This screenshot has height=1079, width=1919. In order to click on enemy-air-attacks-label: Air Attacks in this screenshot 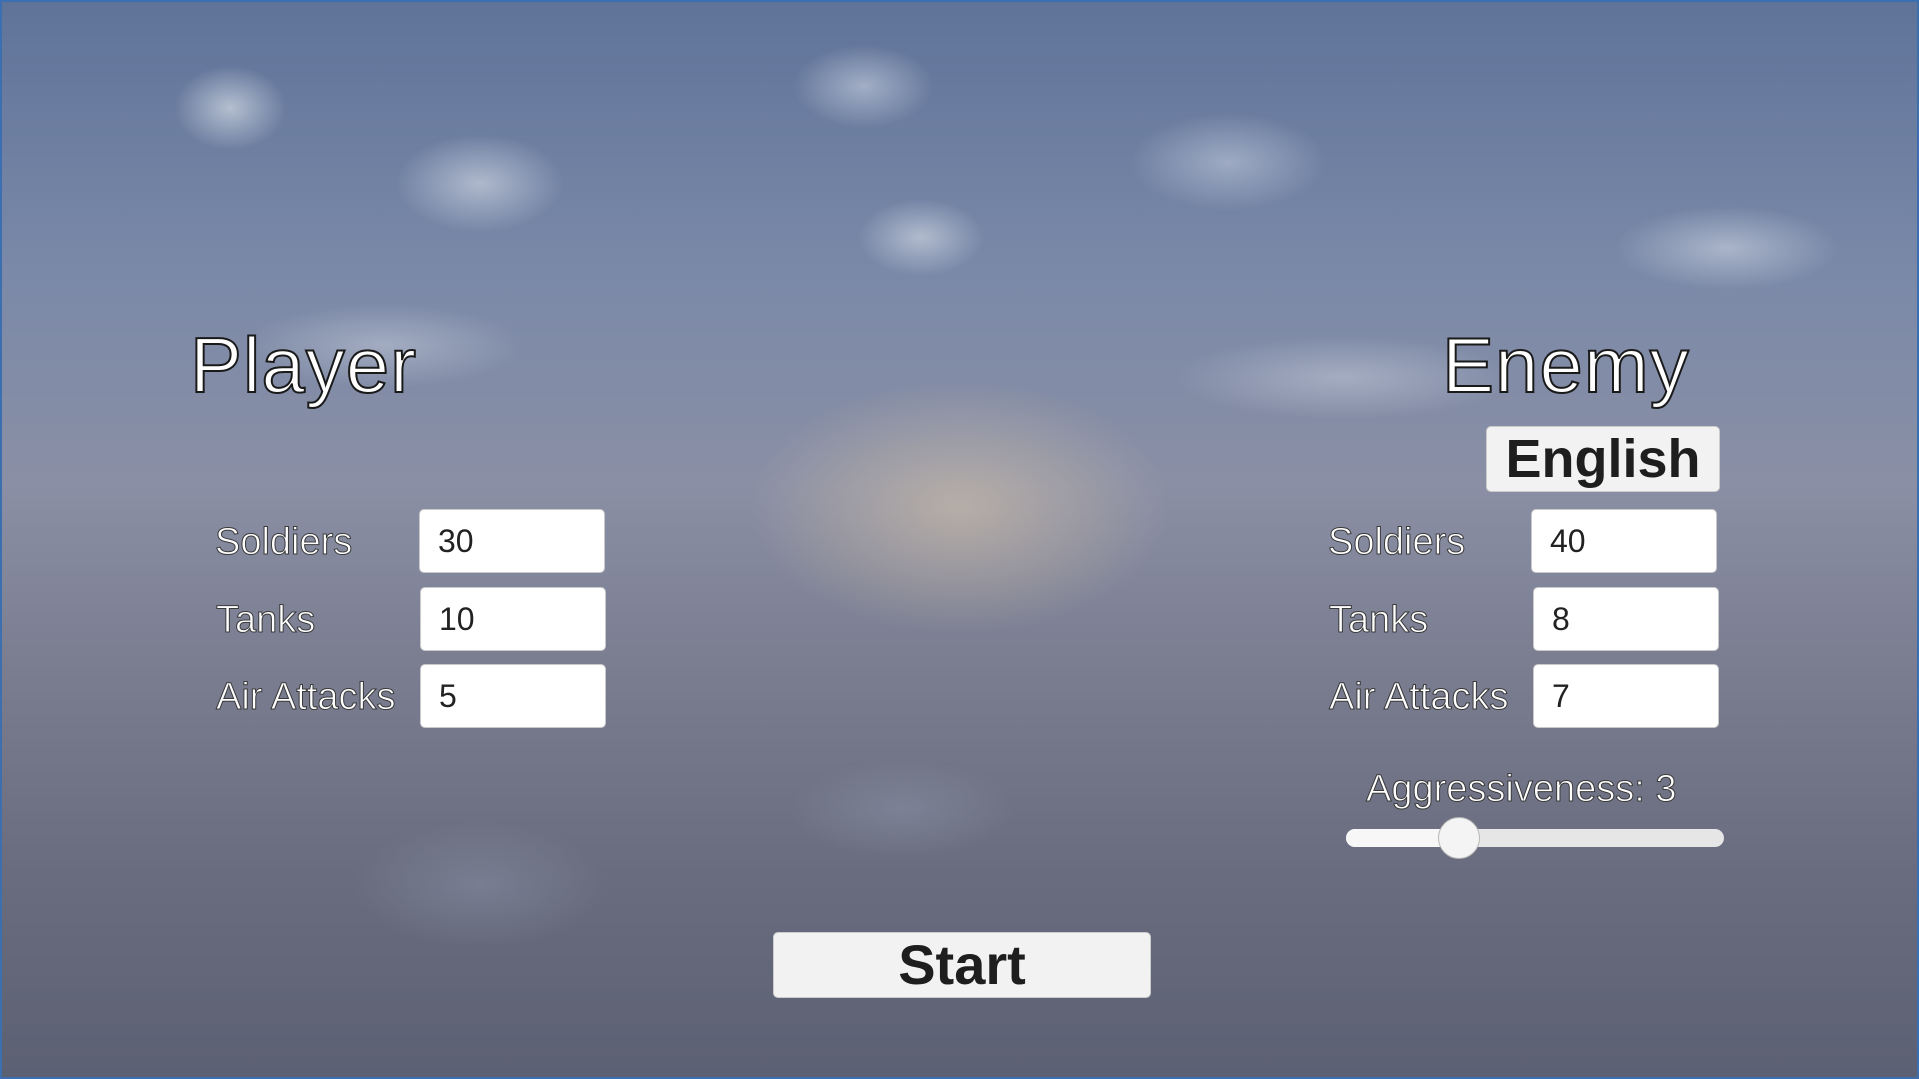, I will do `click(1419, 697)`.